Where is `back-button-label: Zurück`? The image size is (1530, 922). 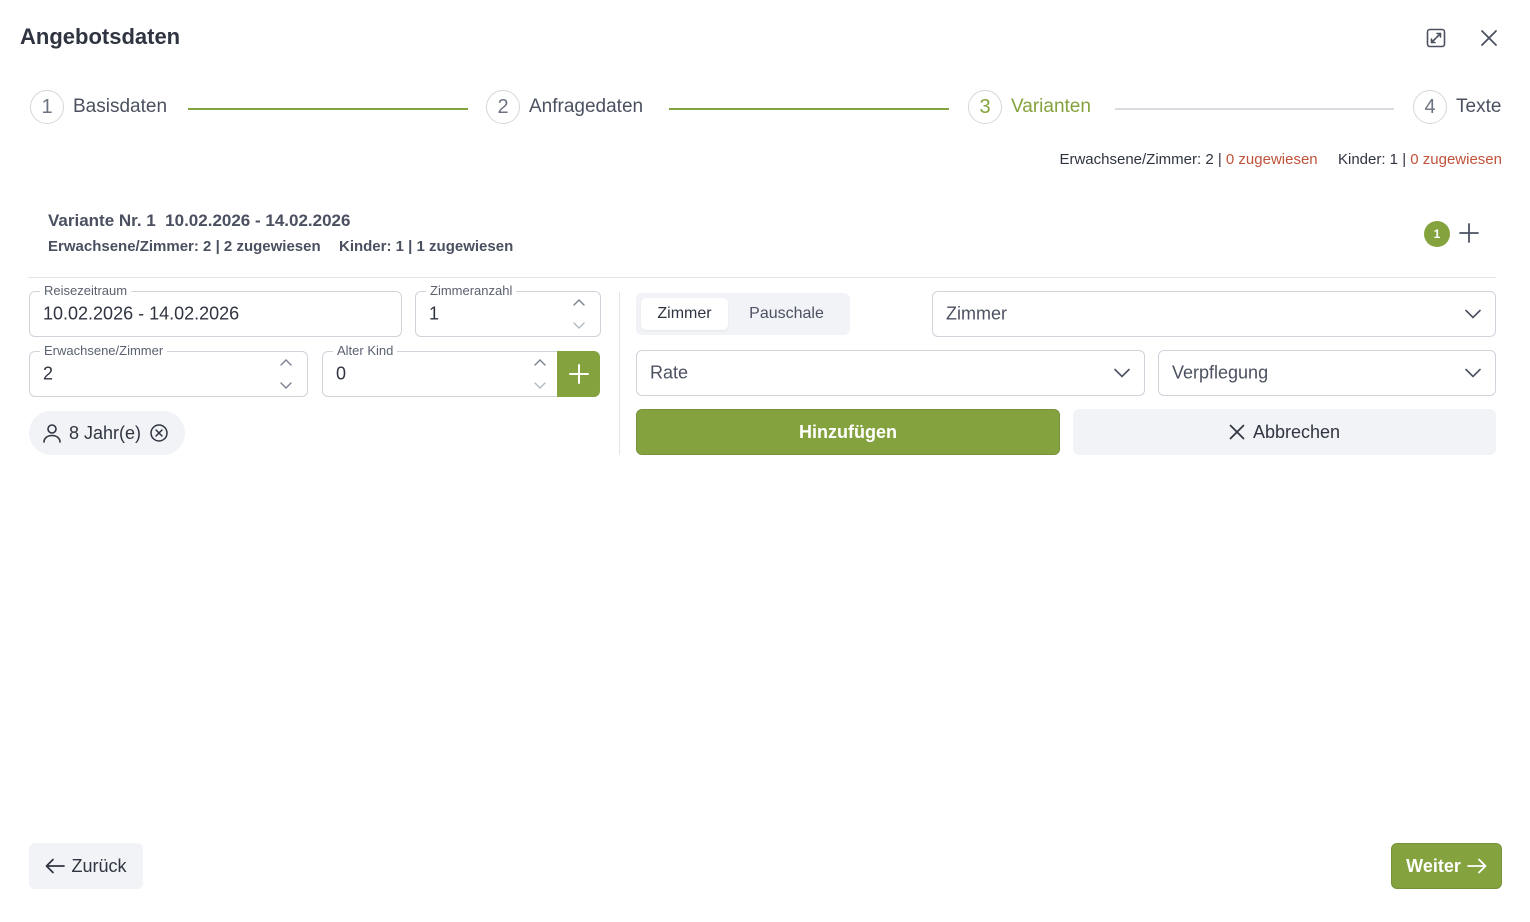 back-button-label: Zurück is located at coordinates (99, 865).